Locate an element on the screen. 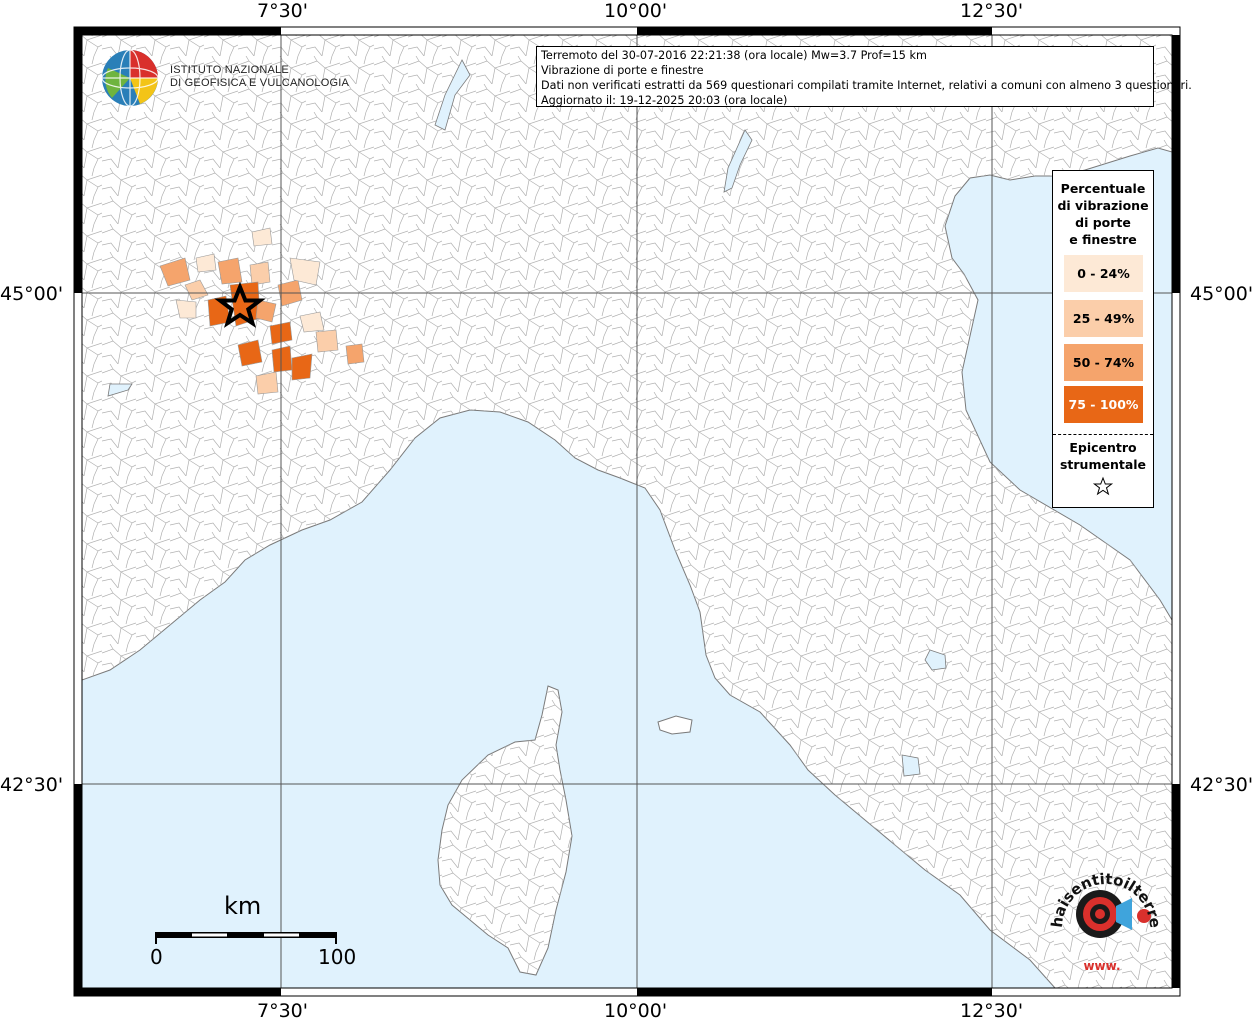  legend-class-50-74: 50 - 74% is located at coordinates (1103, 362).